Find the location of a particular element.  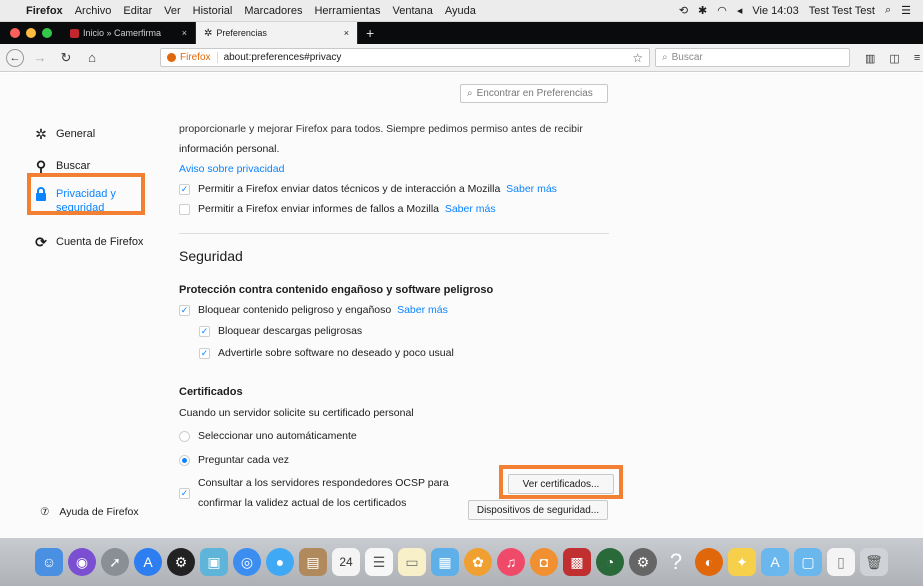

siri-icon: ◉ is located at coordinates (82, 562).